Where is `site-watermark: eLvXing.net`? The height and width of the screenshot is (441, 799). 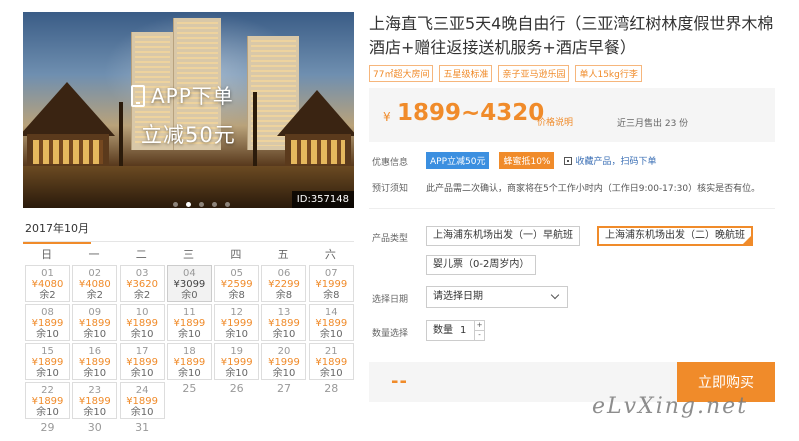 site-watermark: eLvXing.net is located at coordinates (670, 406).